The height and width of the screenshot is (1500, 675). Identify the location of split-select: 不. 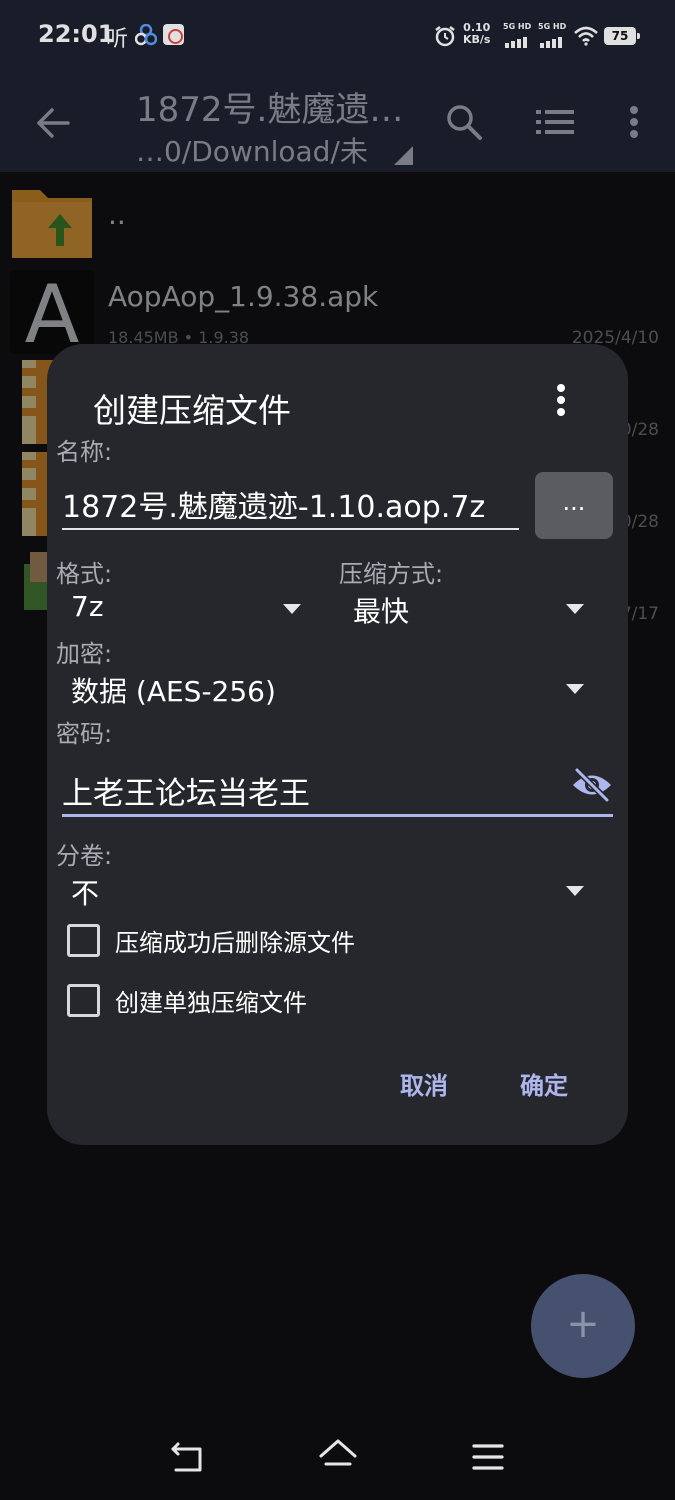
(330, 894).